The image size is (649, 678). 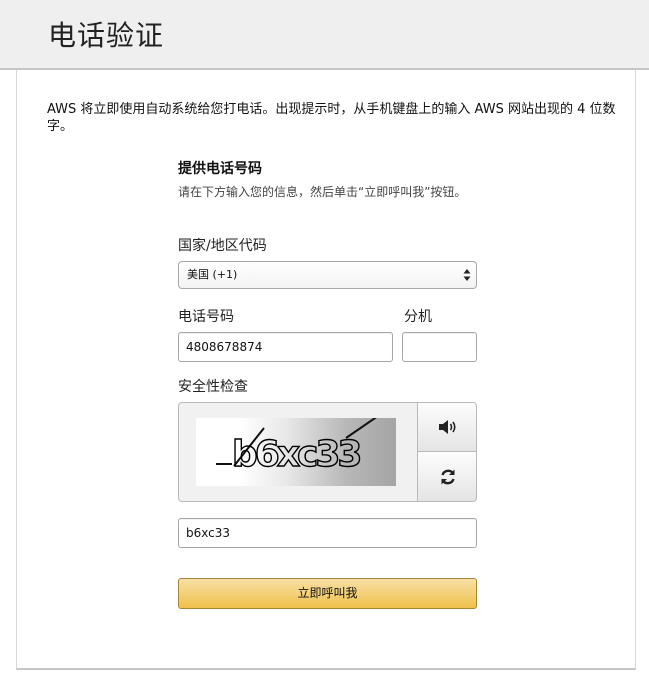 What do you see at coordinates (439, 347) in the screenshot?
I see `extension-input` at bounding box center [439, 347].